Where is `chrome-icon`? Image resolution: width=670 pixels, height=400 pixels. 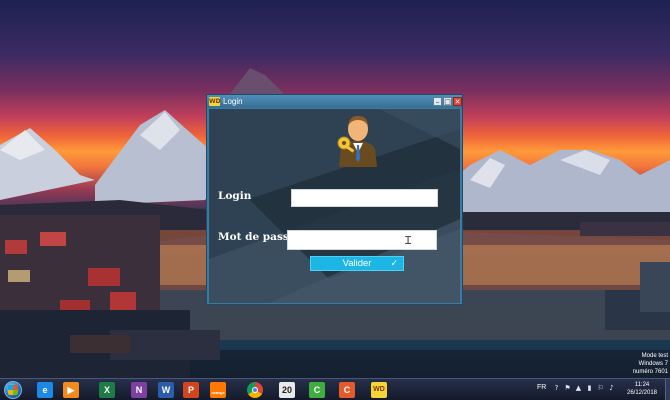 chrome-icon is located at coordinates (255, 390).